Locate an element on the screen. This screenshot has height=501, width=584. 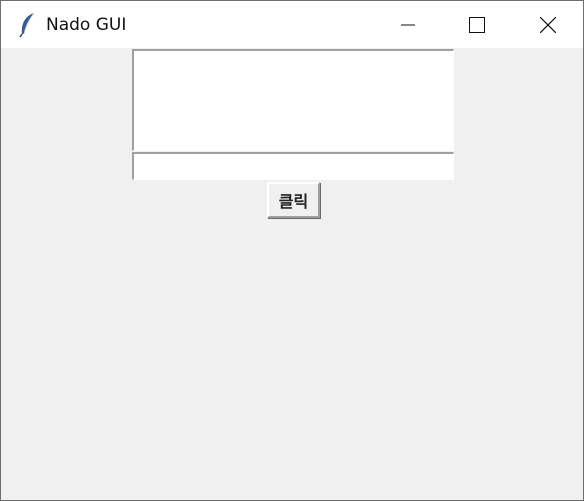
maximize-button is located at coordinates (477, 24).